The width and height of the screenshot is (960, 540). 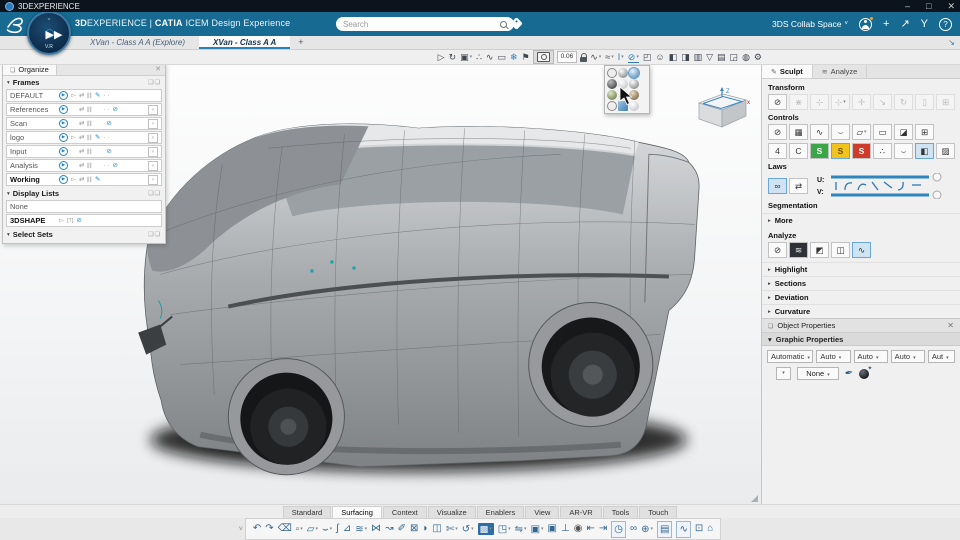 What do you see at coordinates (945, 151) in the screenshot?
I see `hatch-icon: ▨` at bounding box center [945, 151].